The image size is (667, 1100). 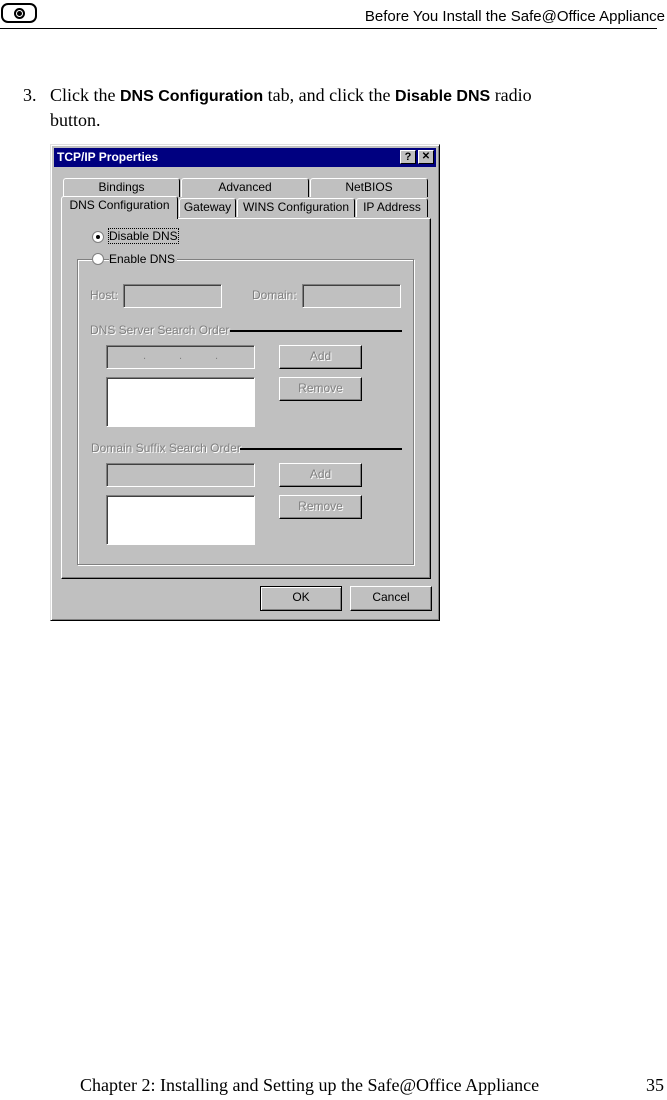 I want to click on domain-suffix-input, so click(x=180, y=475).